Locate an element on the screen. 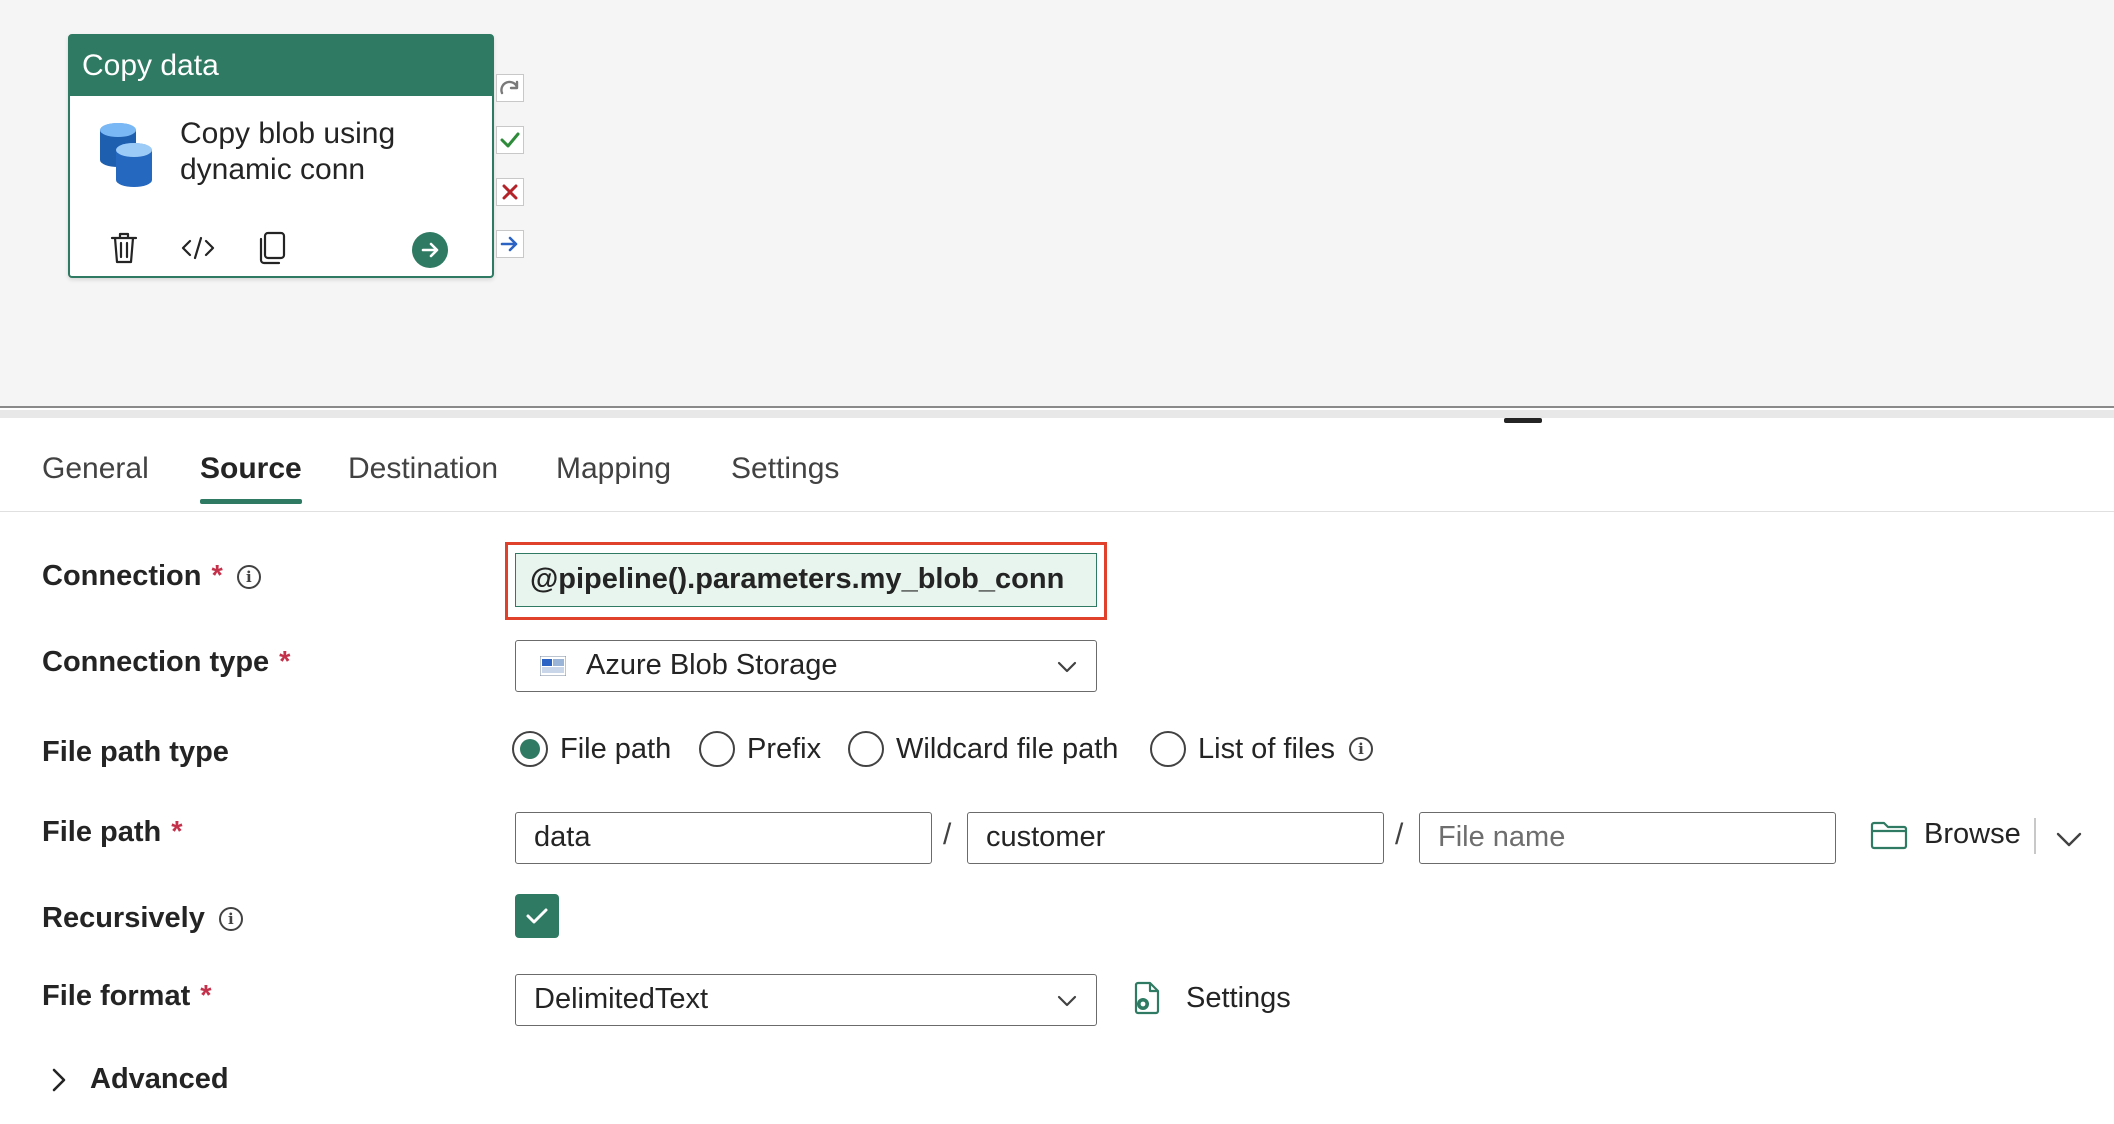 The image size is (2114, 1124). recursively-checkbox is located at coordinates (537, 916).